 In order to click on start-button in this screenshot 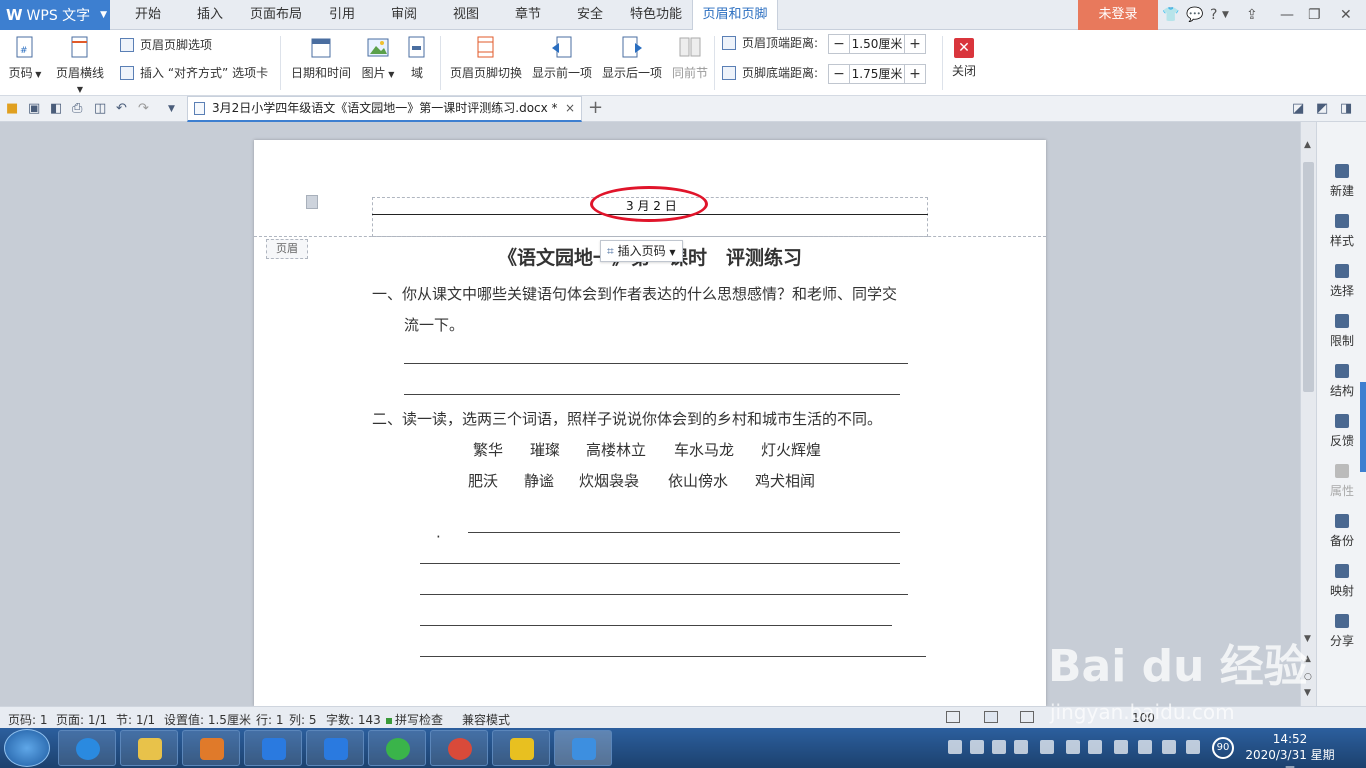, I will do `click(27, 748)`.